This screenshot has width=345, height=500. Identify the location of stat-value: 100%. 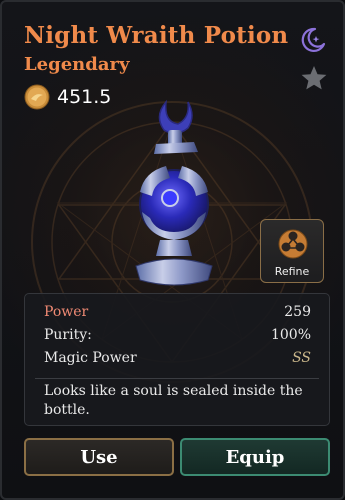
(290, 335).